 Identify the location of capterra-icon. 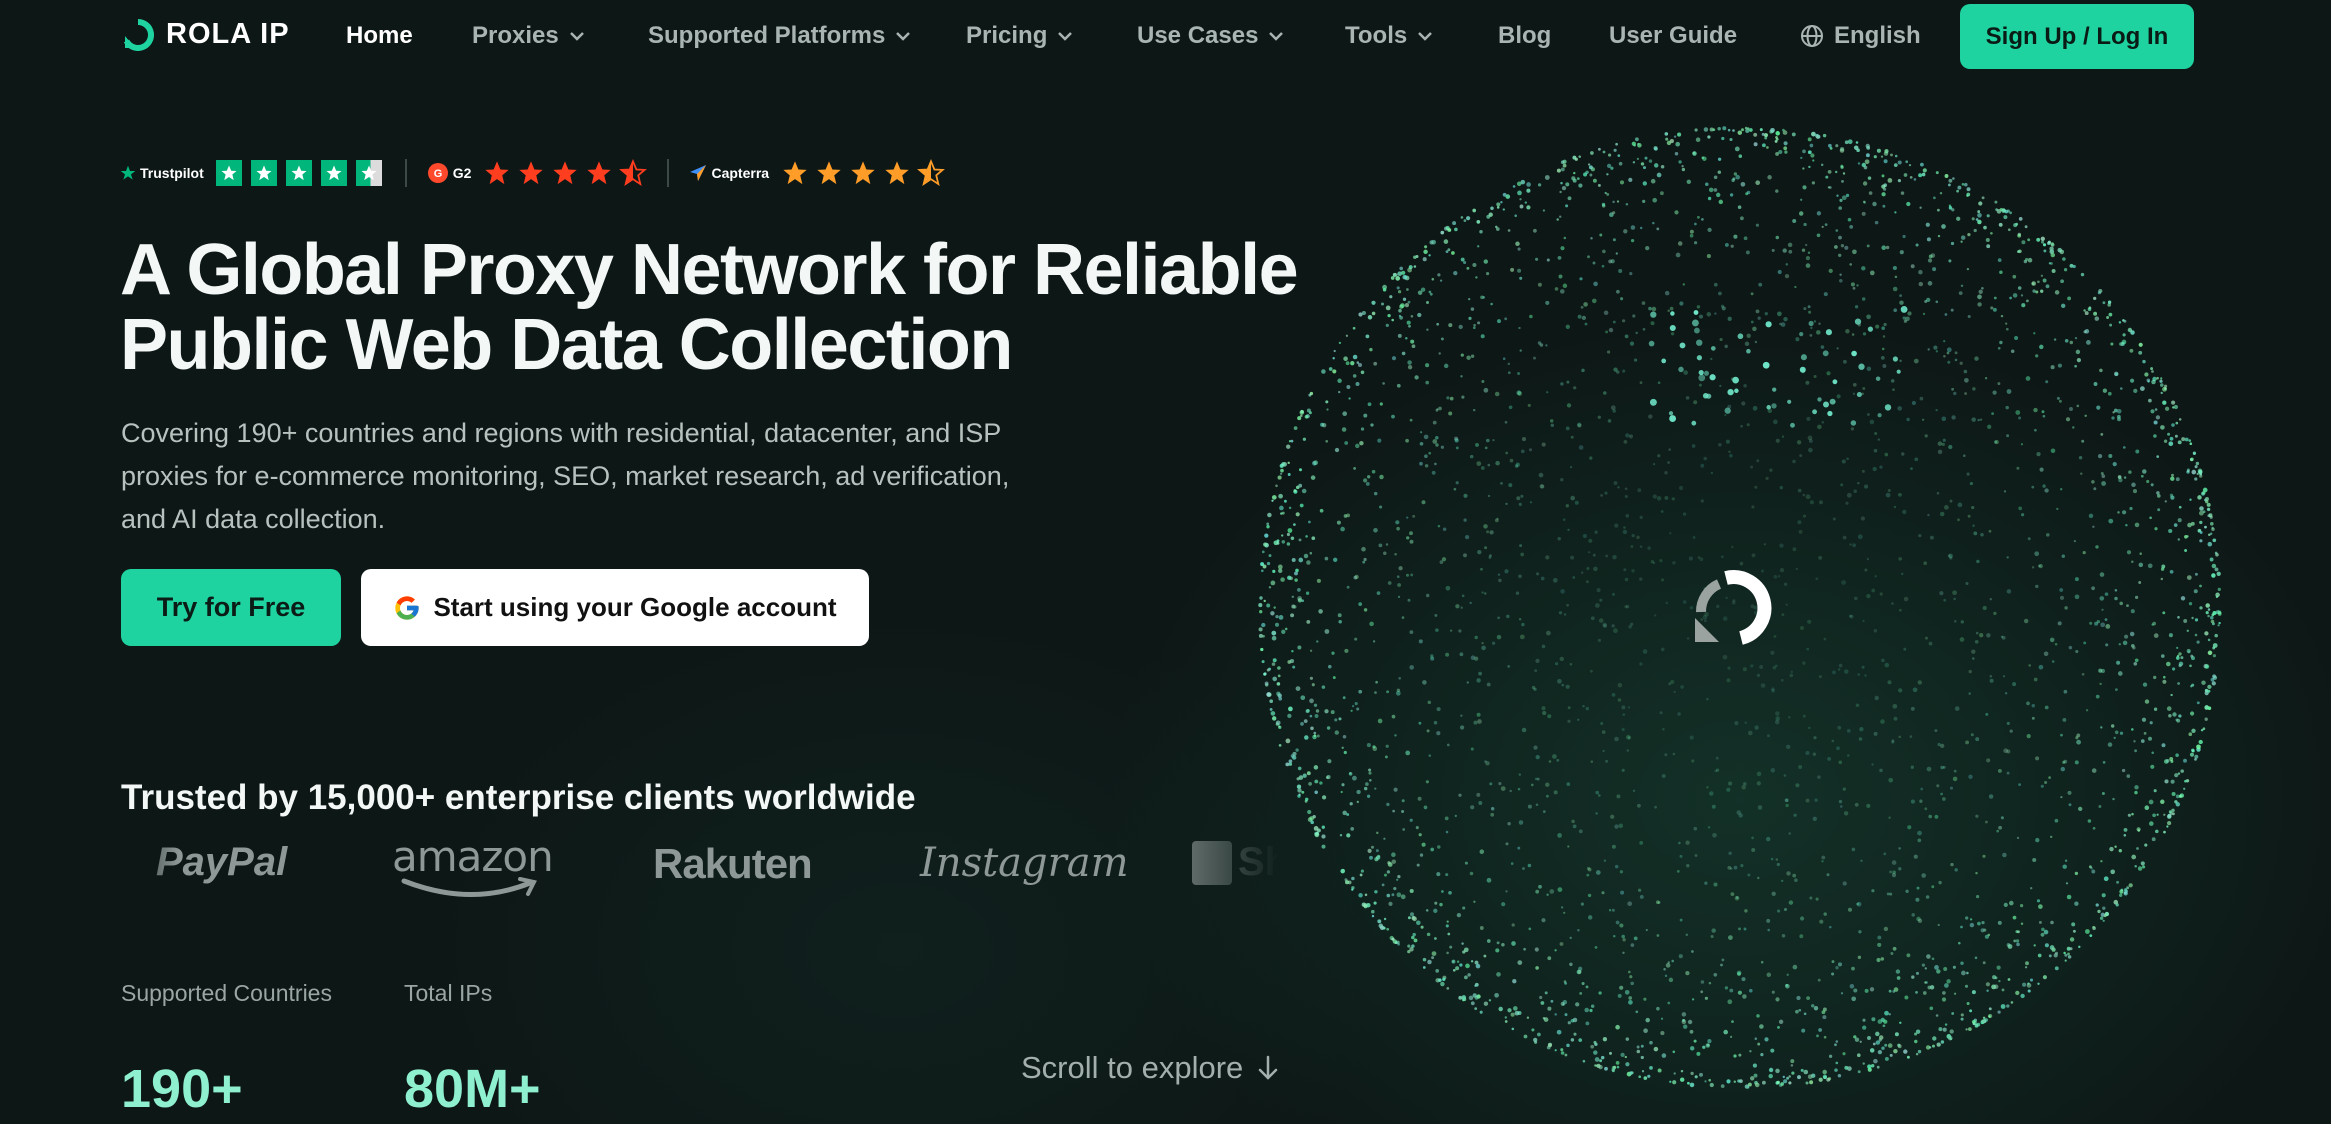
(698, 173).